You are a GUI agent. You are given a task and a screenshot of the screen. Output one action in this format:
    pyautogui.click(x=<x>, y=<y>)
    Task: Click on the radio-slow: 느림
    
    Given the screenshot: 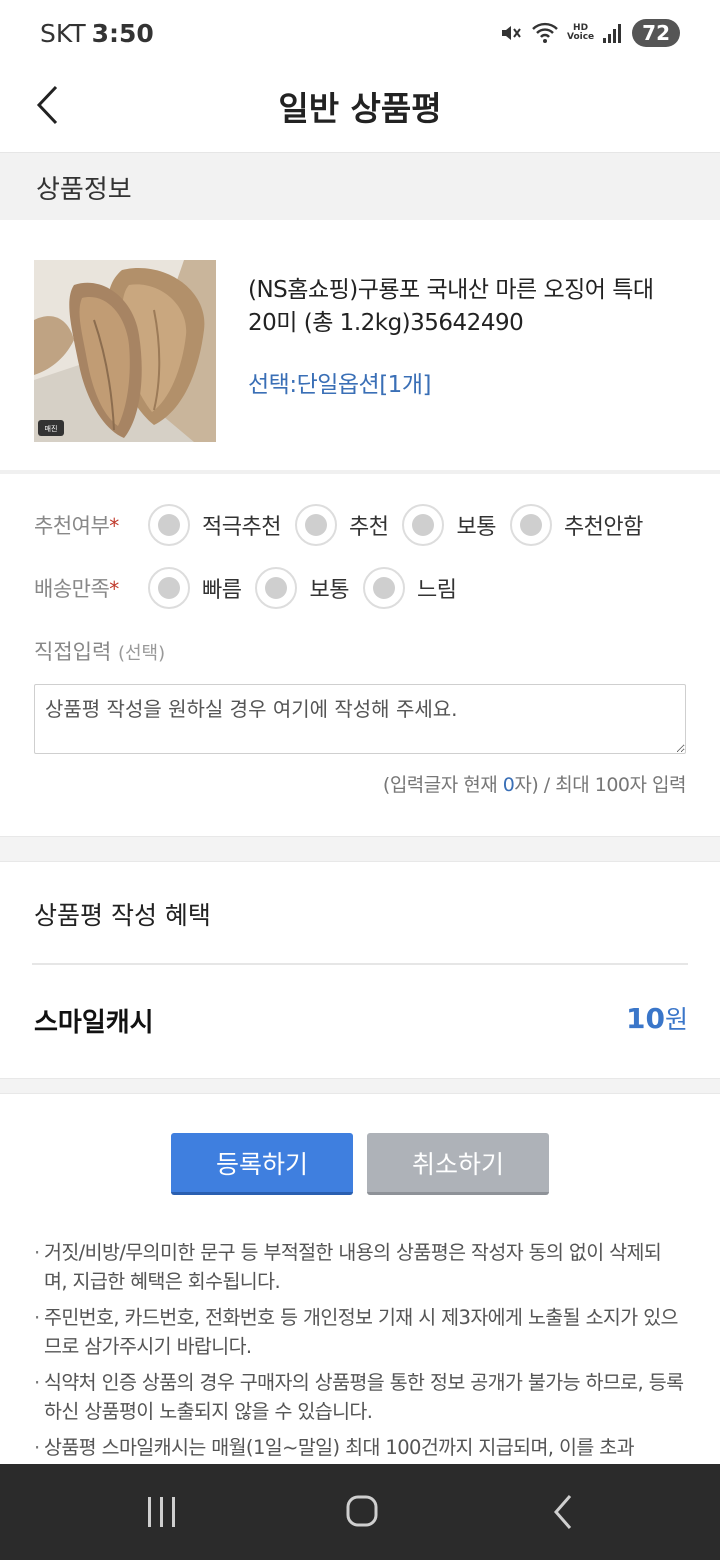 What is the action you would take?
    pyautogui.click(x=409, y=588)
    